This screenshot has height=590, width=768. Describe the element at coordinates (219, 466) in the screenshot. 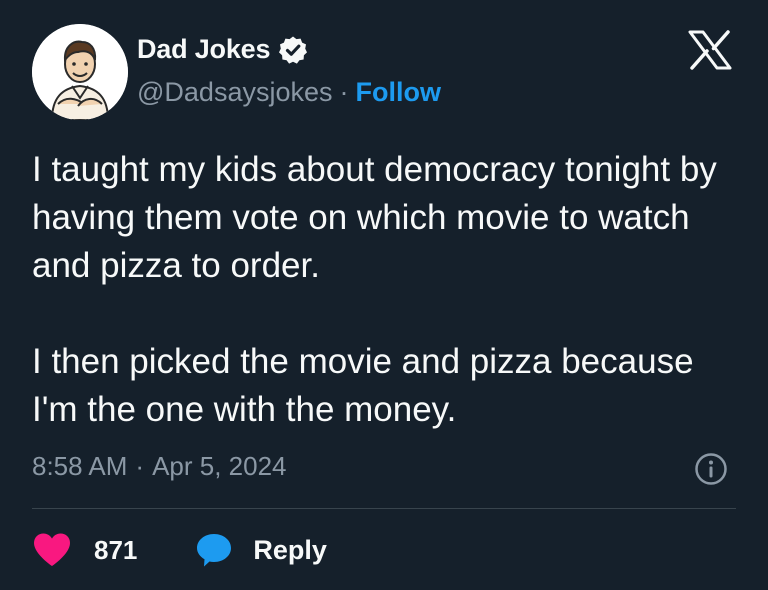

I see `tweet-date: Apr 5, 2024` at that location.